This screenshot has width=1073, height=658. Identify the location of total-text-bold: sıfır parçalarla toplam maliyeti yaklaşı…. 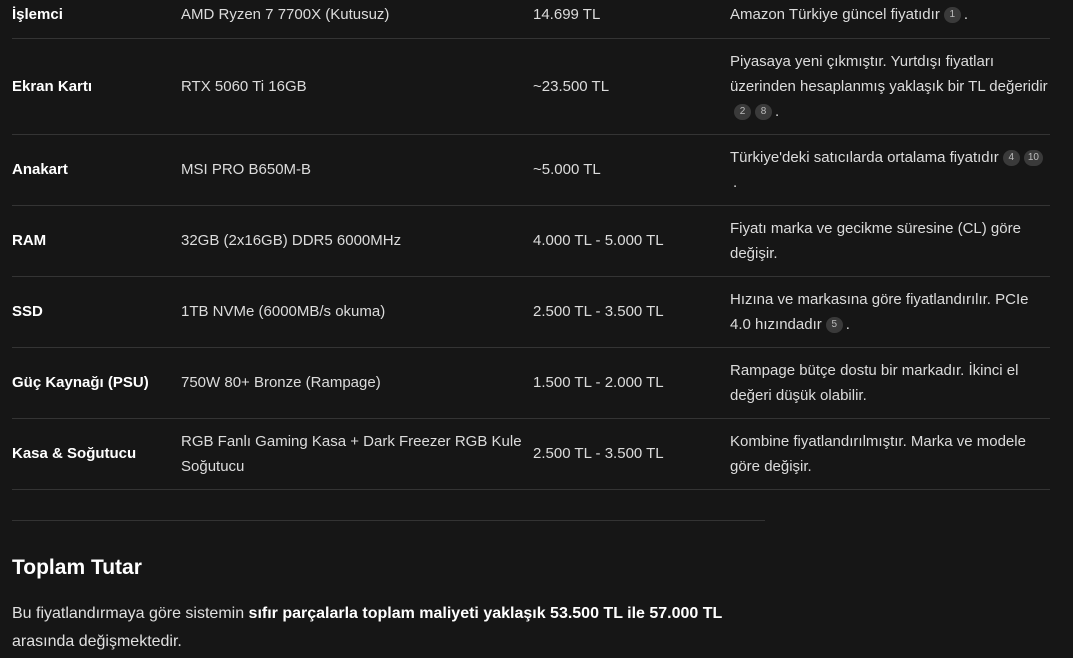
(485, 613).